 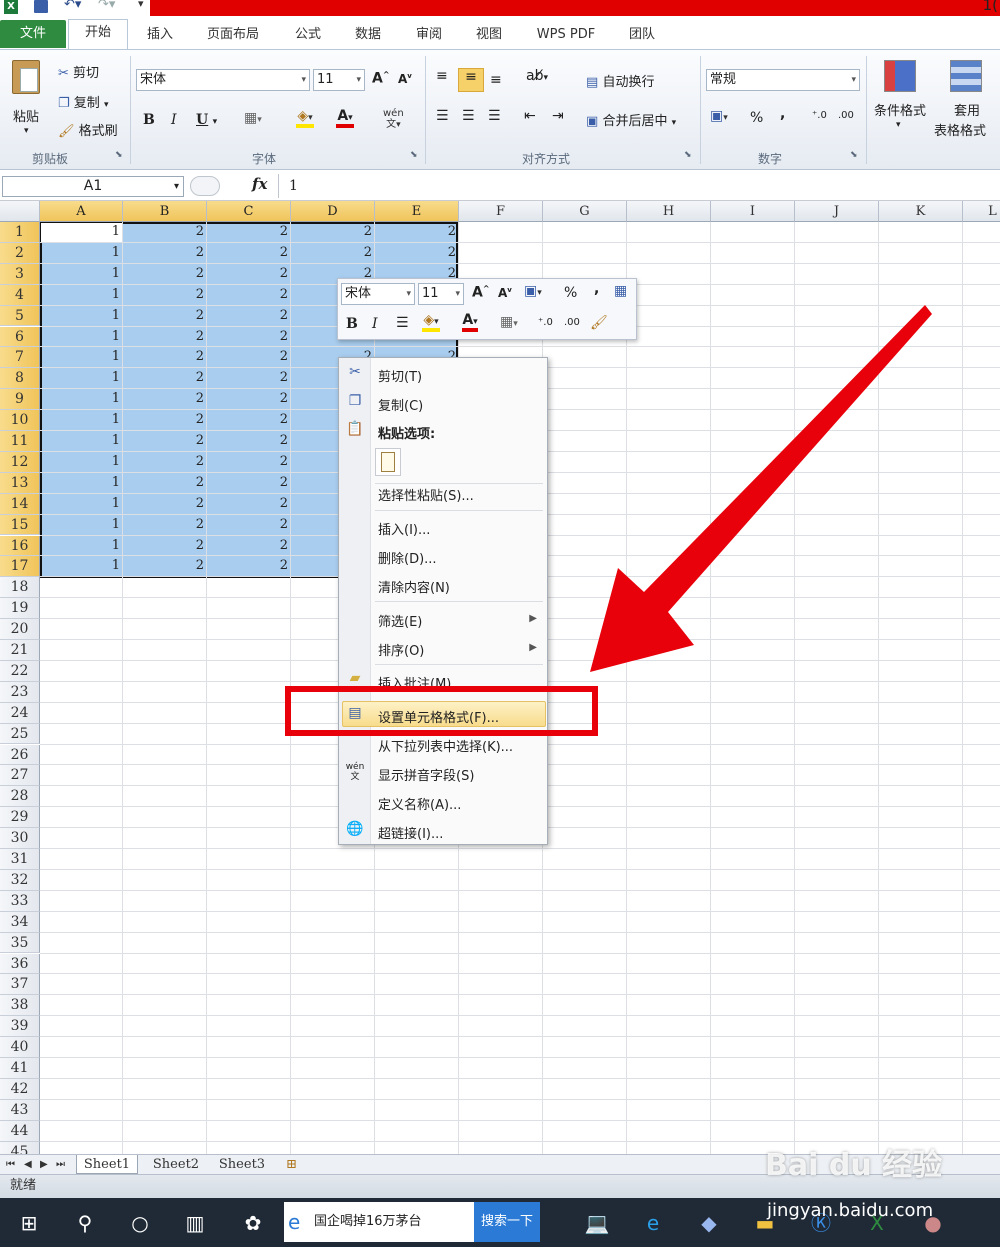 What do you see at coordinates (259, 184) in the screenshot?
I see `insert-function-icon: fx` at bounding box center [259, 184].